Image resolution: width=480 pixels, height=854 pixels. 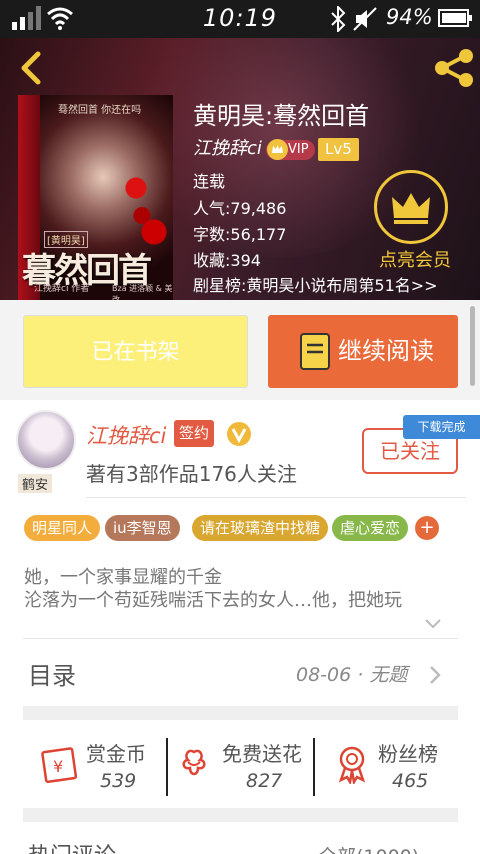 I want to click on vip-badge: VIP, so click(x=290, y=149).